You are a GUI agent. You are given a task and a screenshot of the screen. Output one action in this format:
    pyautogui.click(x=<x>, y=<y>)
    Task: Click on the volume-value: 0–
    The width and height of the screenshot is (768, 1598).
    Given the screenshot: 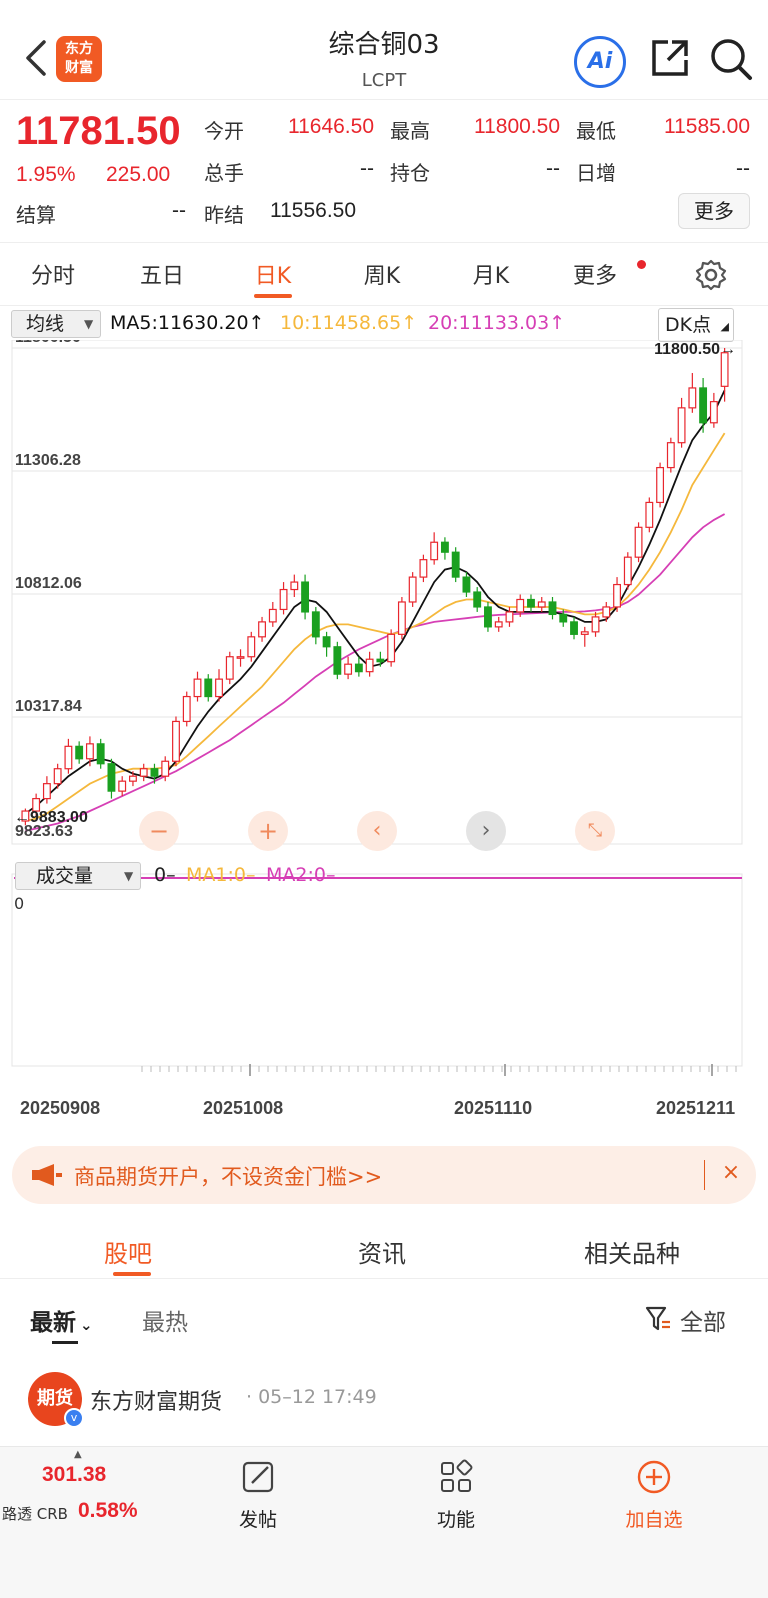 What is the action you would take?
    pyautogui.click(x=165, y=875)
    